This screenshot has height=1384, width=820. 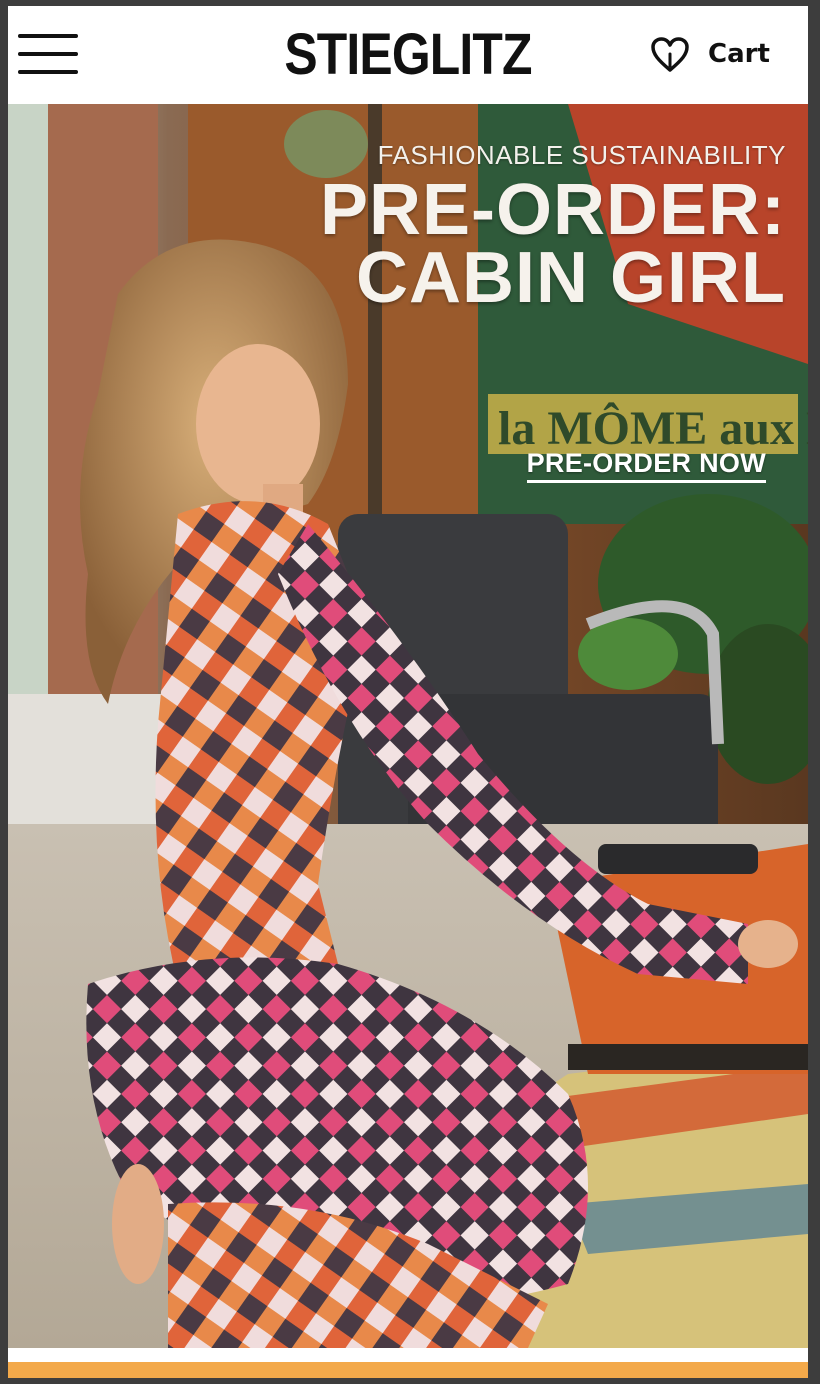 I want to click on cart-link: Cart, so click(x=739, y=54).